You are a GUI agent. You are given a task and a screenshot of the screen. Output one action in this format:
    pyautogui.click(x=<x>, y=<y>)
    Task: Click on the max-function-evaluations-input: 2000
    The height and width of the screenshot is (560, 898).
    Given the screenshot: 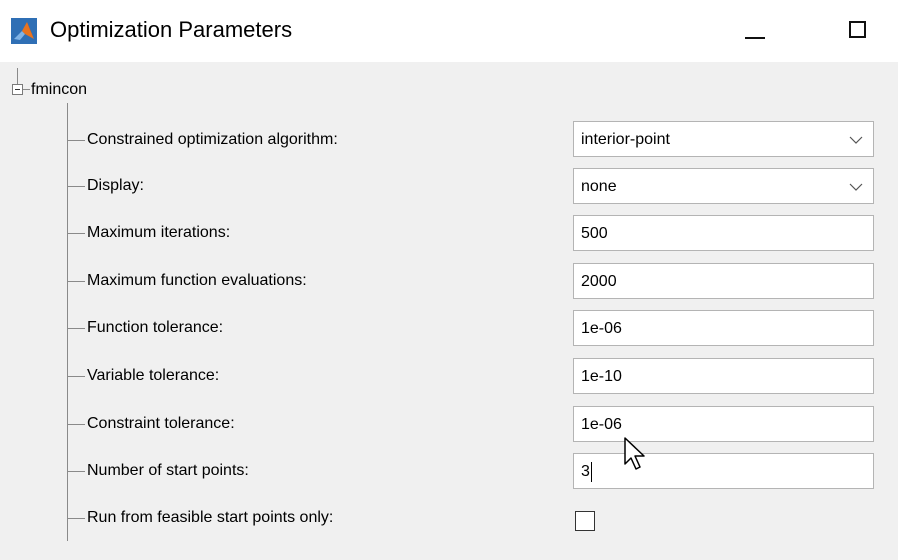 What is the action you would take?
    pyautogui.click(x=723, y=281)
    